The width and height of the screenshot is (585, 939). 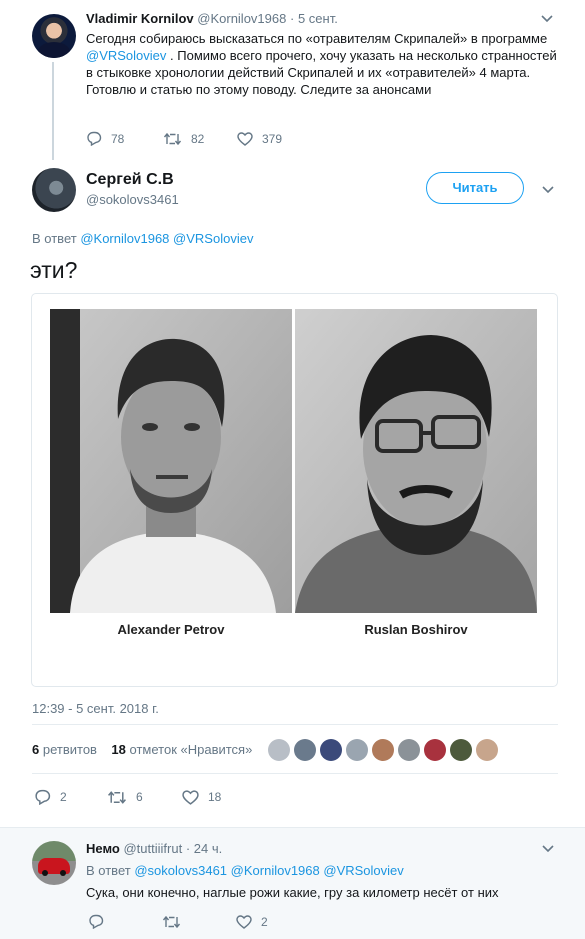 I want to click on photo-caption: Alexander Petrov, so click(x=171, y=629).